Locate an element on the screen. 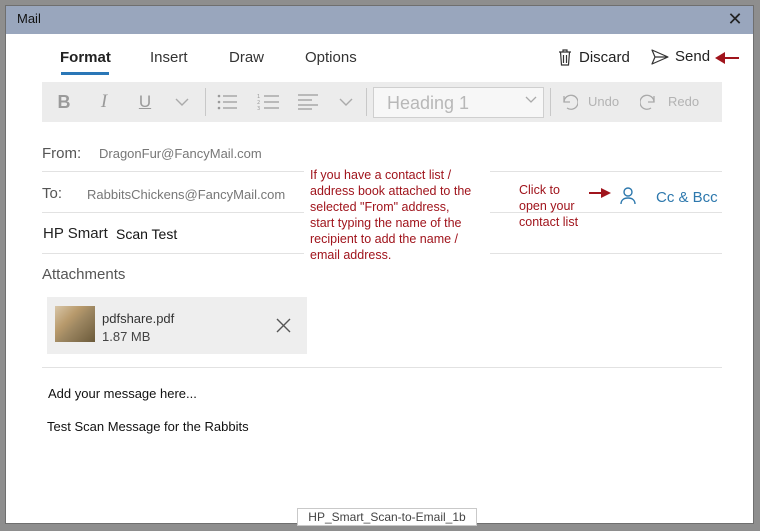  attachment-thumbnail is located at coordinates (75, 324).